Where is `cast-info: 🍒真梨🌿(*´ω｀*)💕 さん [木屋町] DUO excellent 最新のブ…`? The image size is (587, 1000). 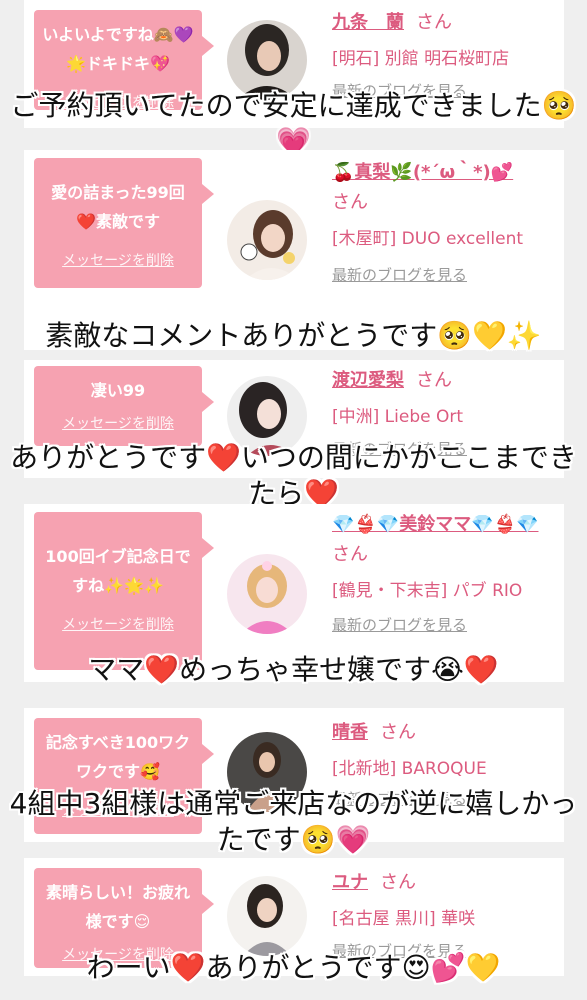
cast-info: 🍒真梨🌿(*´ω｀*)💕 さん [木屋町] DUO excellent 最新のブ… is located at coordinates (443, 222).